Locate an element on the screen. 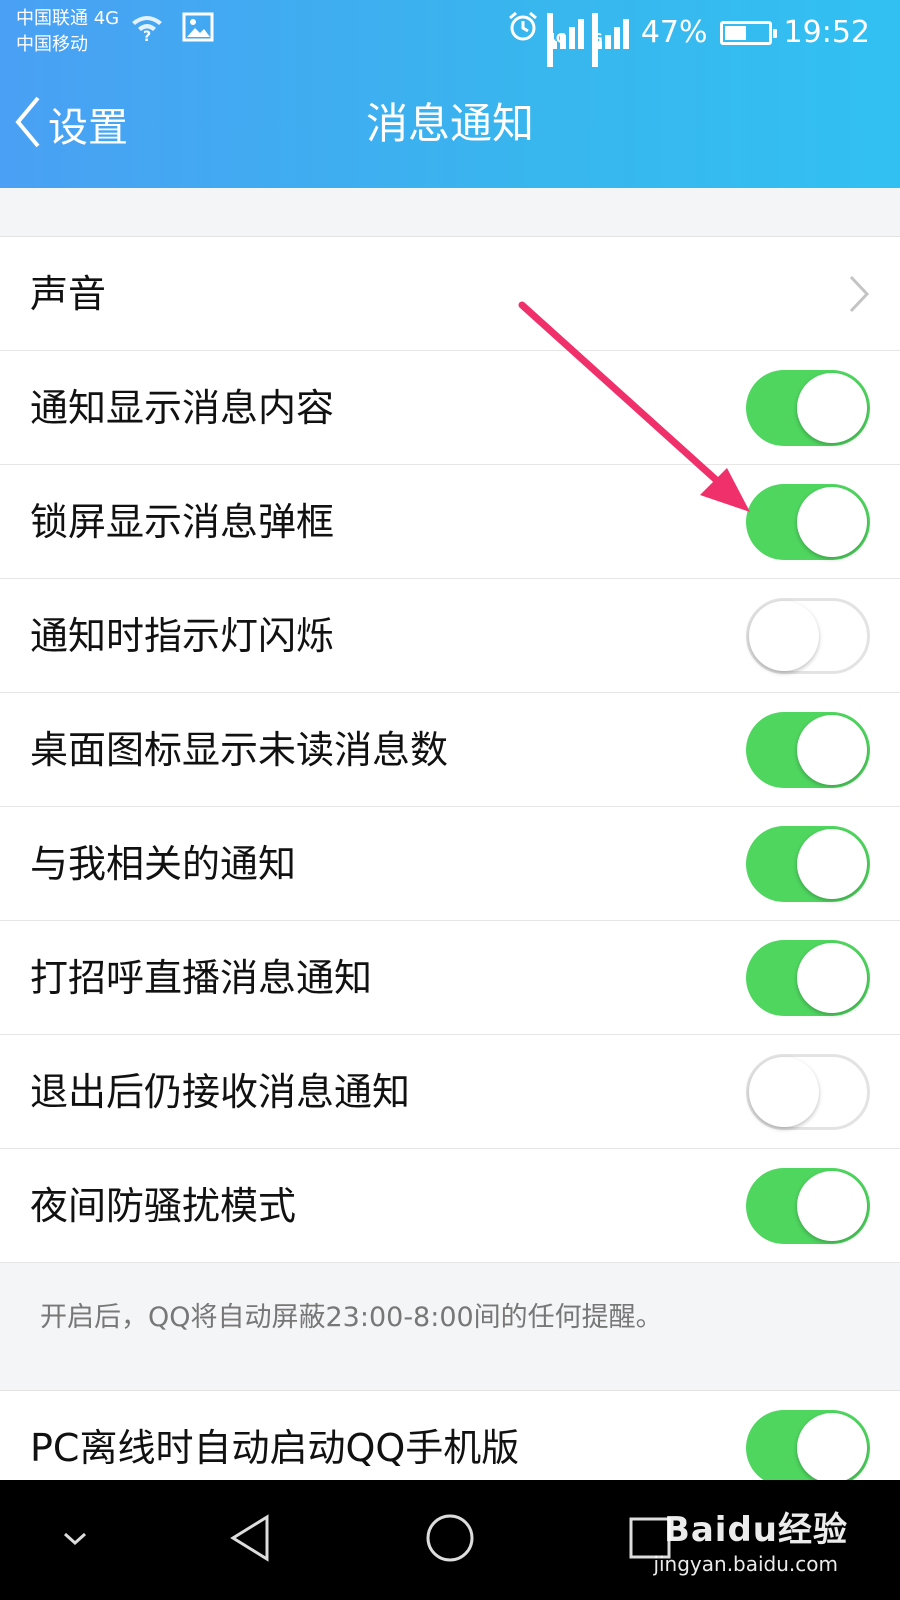 This screenshot has width=900, height=1600. settings-list-2: PC离线时自动启动QQ手机版 is located at coordinates (450, 1435).